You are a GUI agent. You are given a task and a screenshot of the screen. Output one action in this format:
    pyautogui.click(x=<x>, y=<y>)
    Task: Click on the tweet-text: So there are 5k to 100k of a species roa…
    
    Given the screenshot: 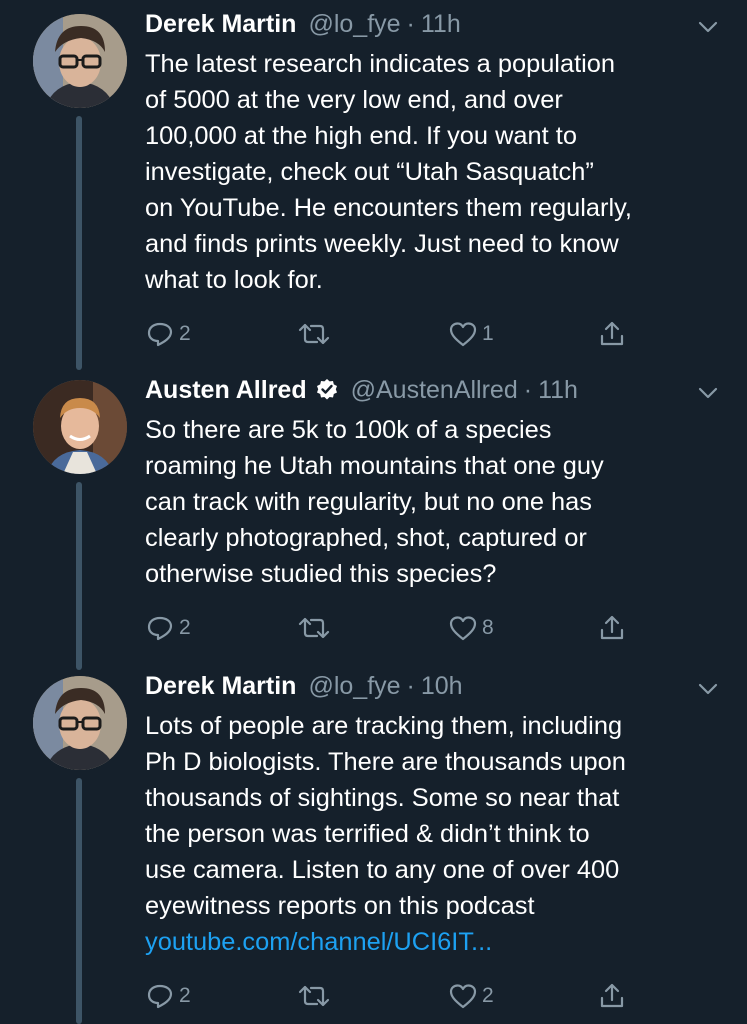 What is the action you would take?
    pyautogui.click(x=435, y=502)
    